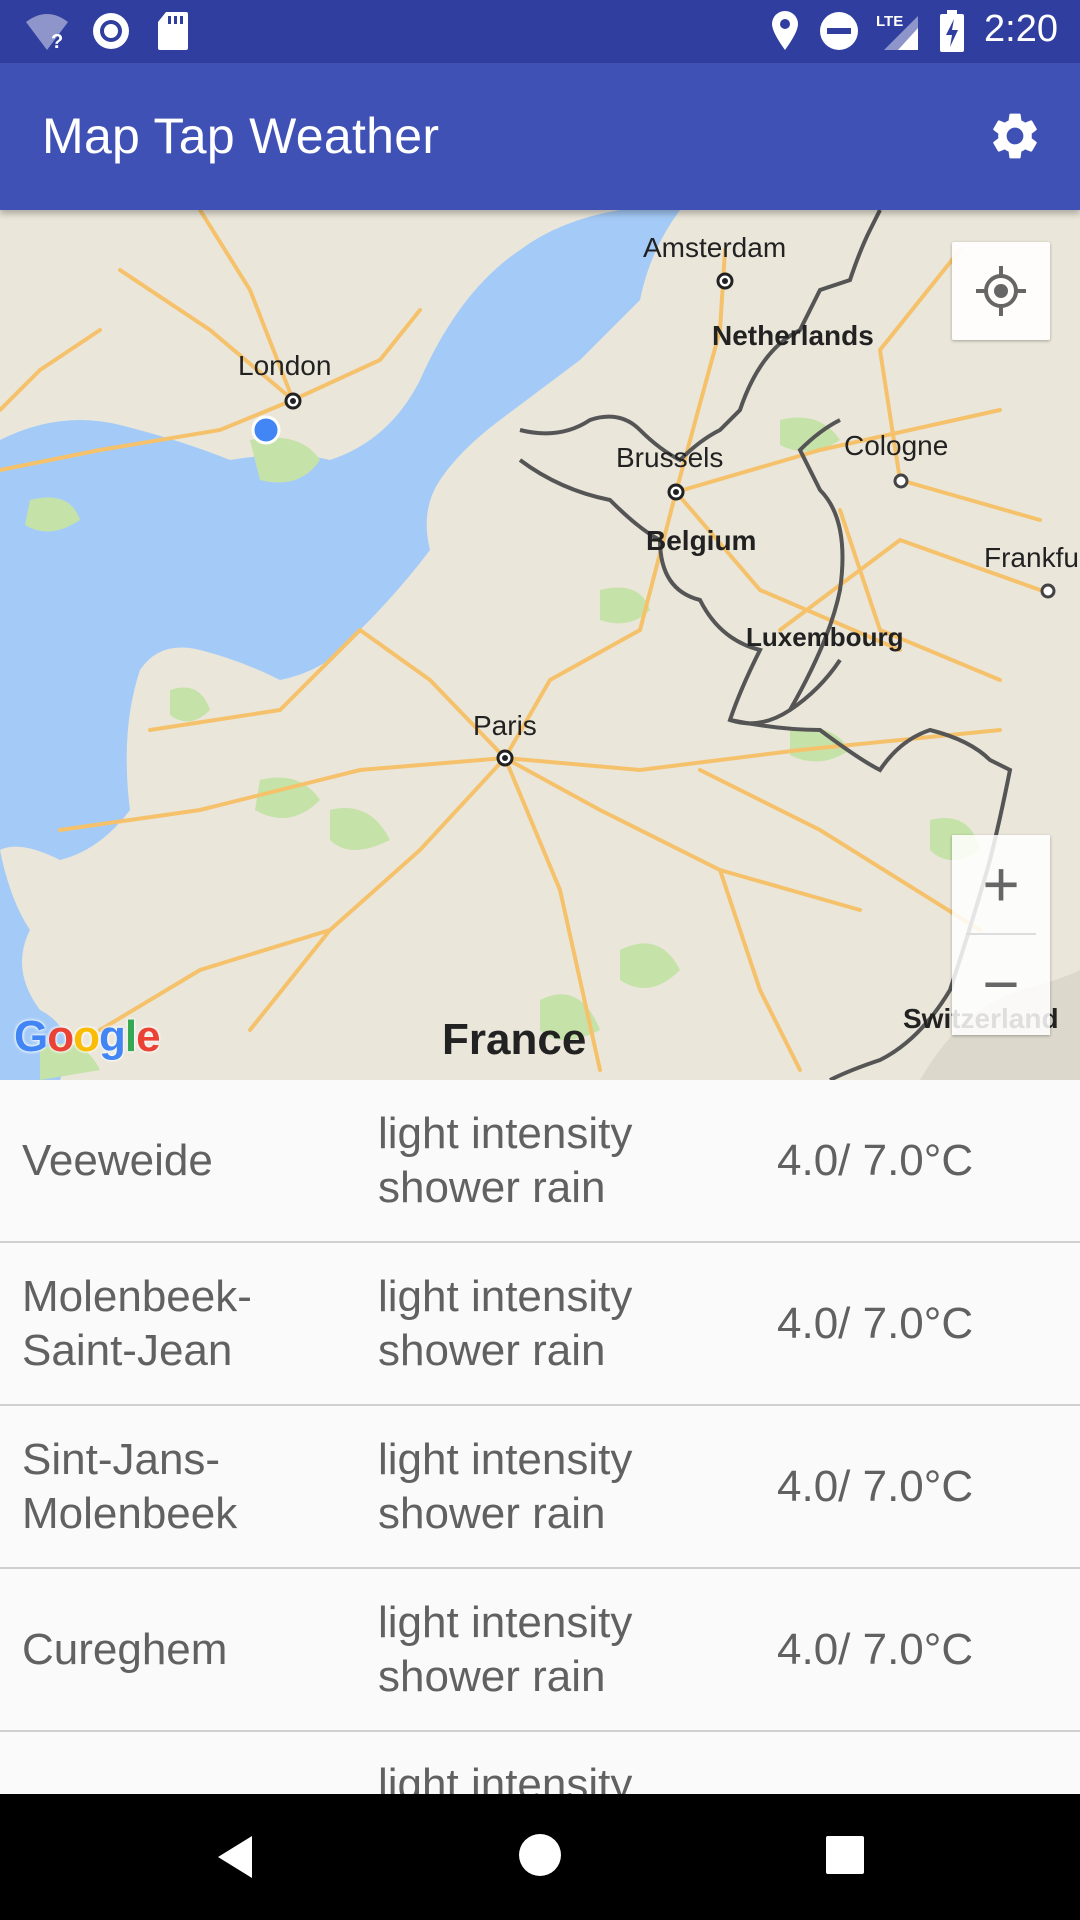  I want to click on app-title: Map Tap Weather, so click(241, 136).